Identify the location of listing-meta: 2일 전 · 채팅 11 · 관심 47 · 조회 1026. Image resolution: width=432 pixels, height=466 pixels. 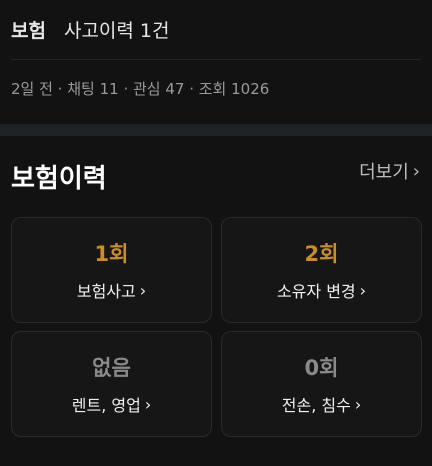
(140, 89).